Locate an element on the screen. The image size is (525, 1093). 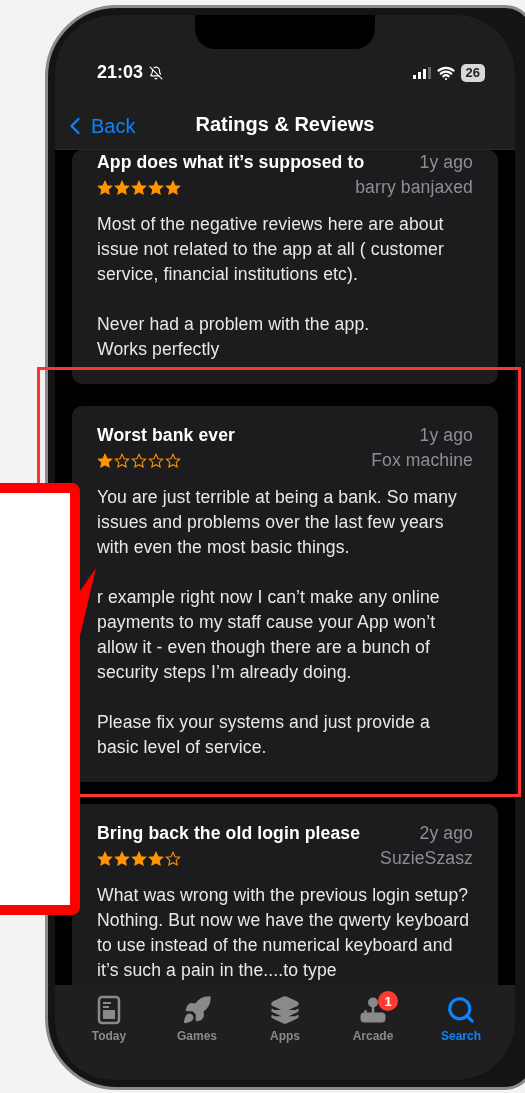
review-author: Fox machine is located at coordinates (422, 460).